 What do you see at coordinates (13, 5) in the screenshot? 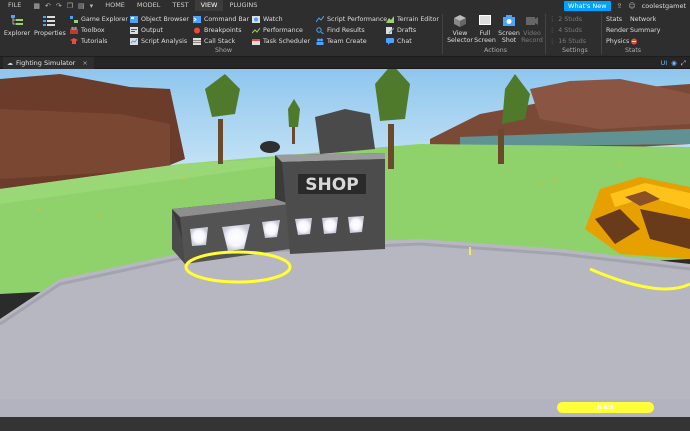
I see `file-menu: FILE` at bounding box center [13, 5].